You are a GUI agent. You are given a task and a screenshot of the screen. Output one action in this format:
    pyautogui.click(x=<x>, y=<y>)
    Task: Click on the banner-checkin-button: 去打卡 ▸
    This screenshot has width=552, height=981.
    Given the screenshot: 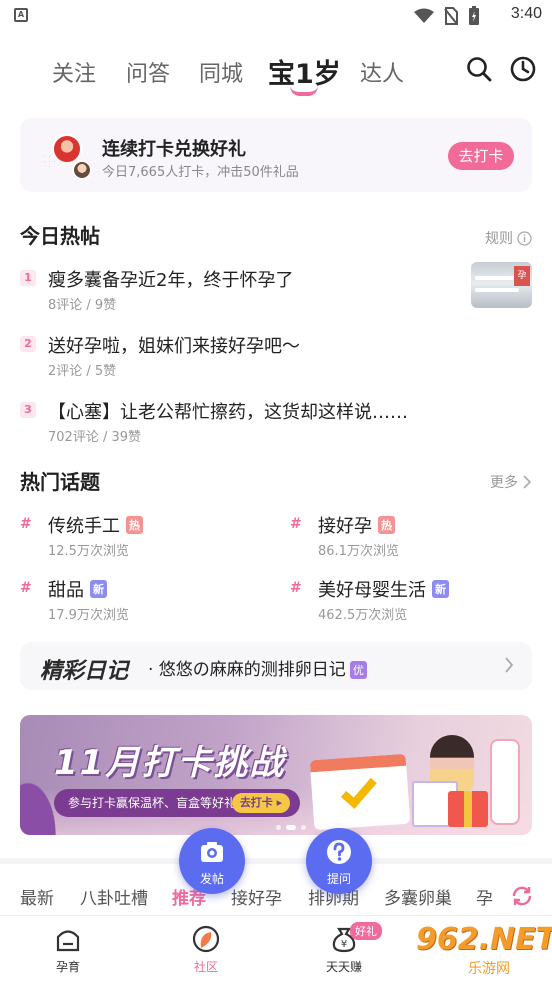 What is the action you would take?
    pyautogui.click(x=261, y=803)
    